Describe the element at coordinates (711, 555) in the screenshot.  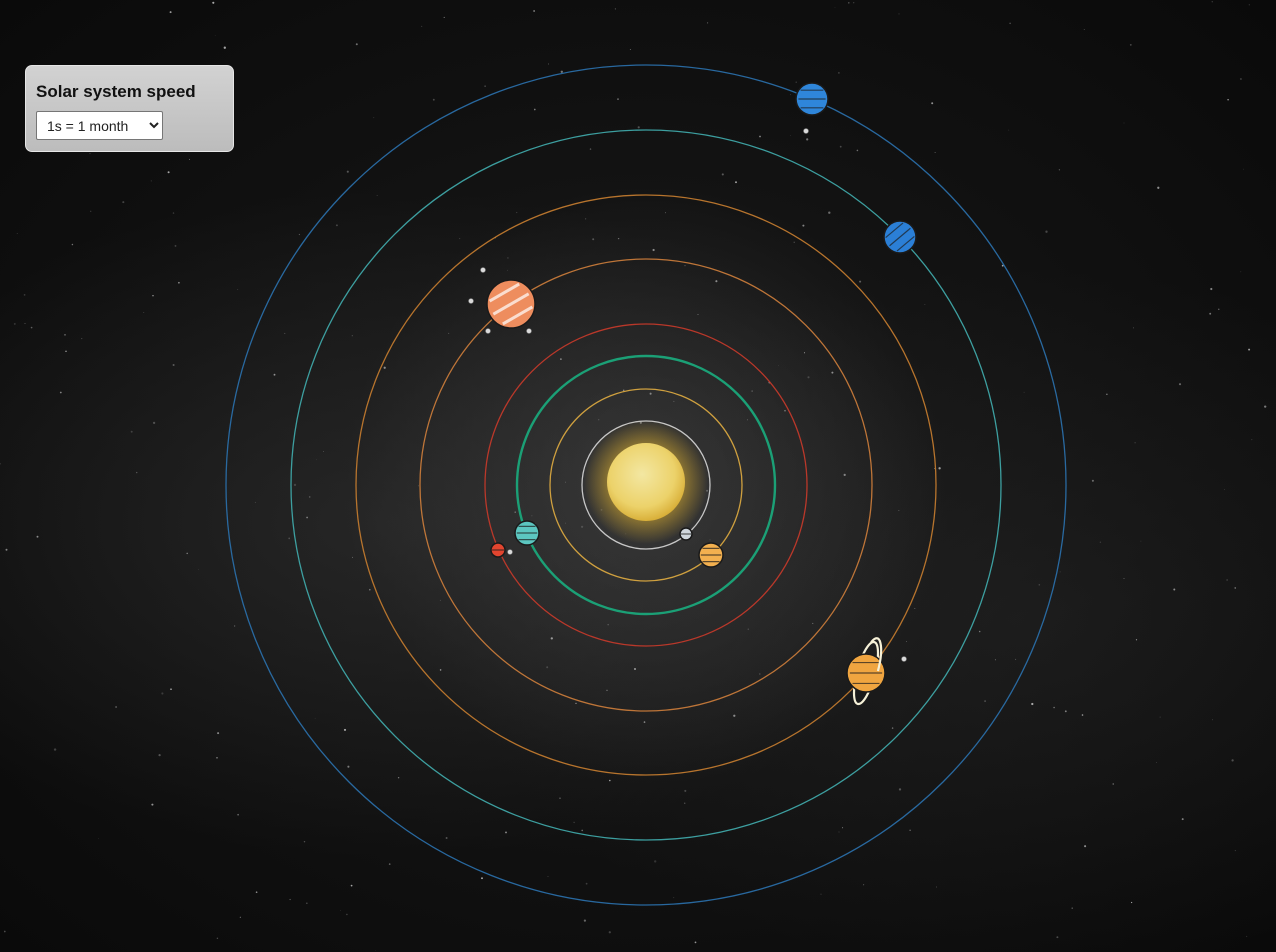
I see `planet-venus` at that location.